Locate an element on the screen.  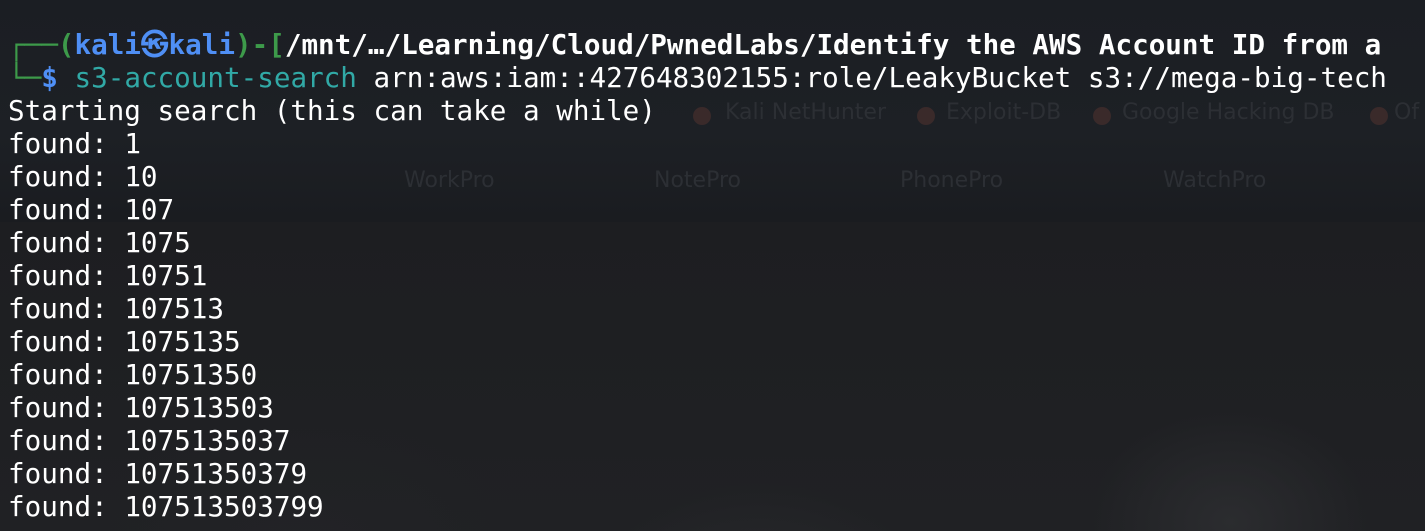
prompt-user: kali is located at coordinates (107, 44).